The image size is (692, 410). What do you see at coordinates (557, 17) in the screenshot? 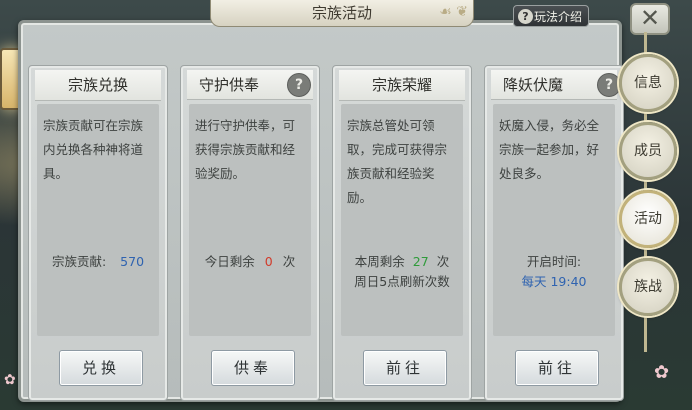
I see `gameplay-intro-label: 玩法介绍` at bounding box center [557, 17].